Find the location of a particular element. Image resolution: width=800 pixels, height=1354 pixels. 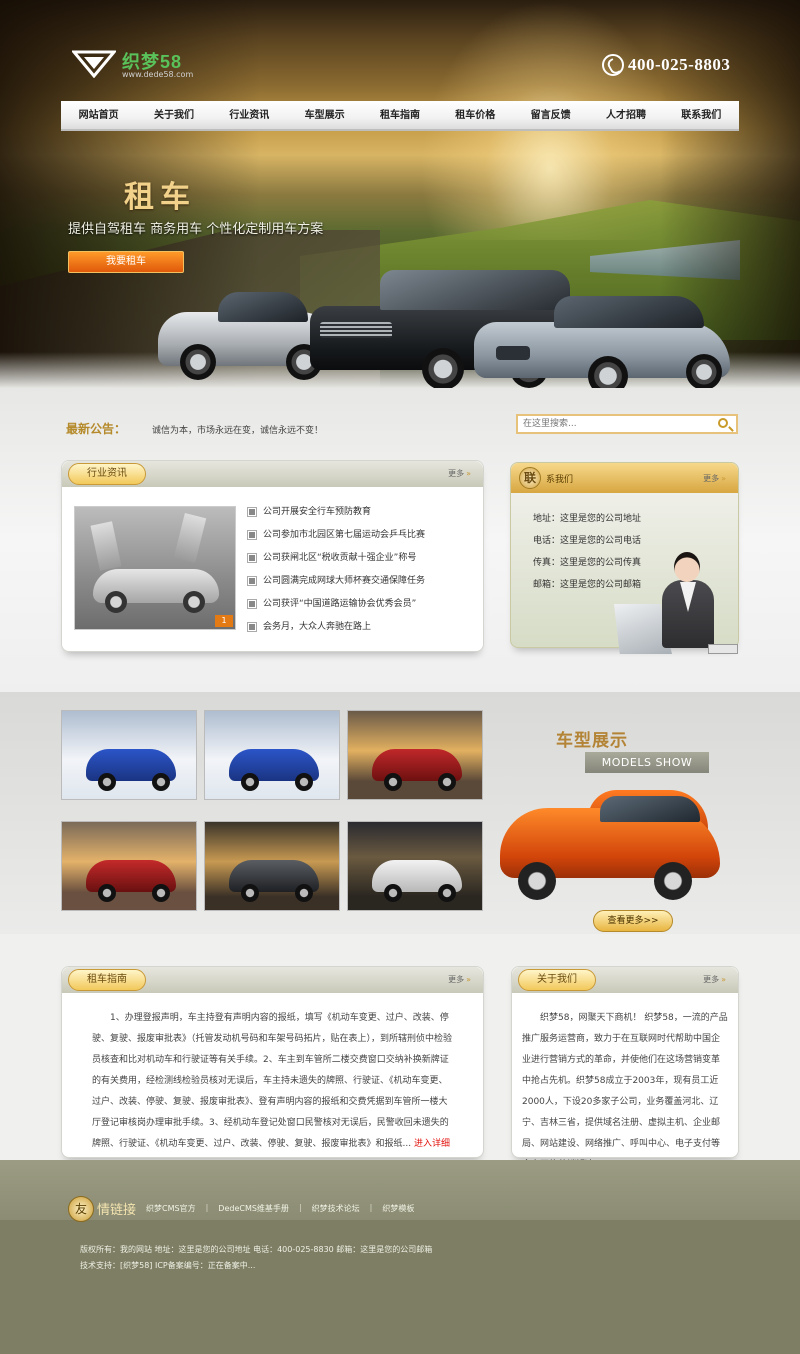

models-title: 车型展示 is located at coordinates (592, 741).